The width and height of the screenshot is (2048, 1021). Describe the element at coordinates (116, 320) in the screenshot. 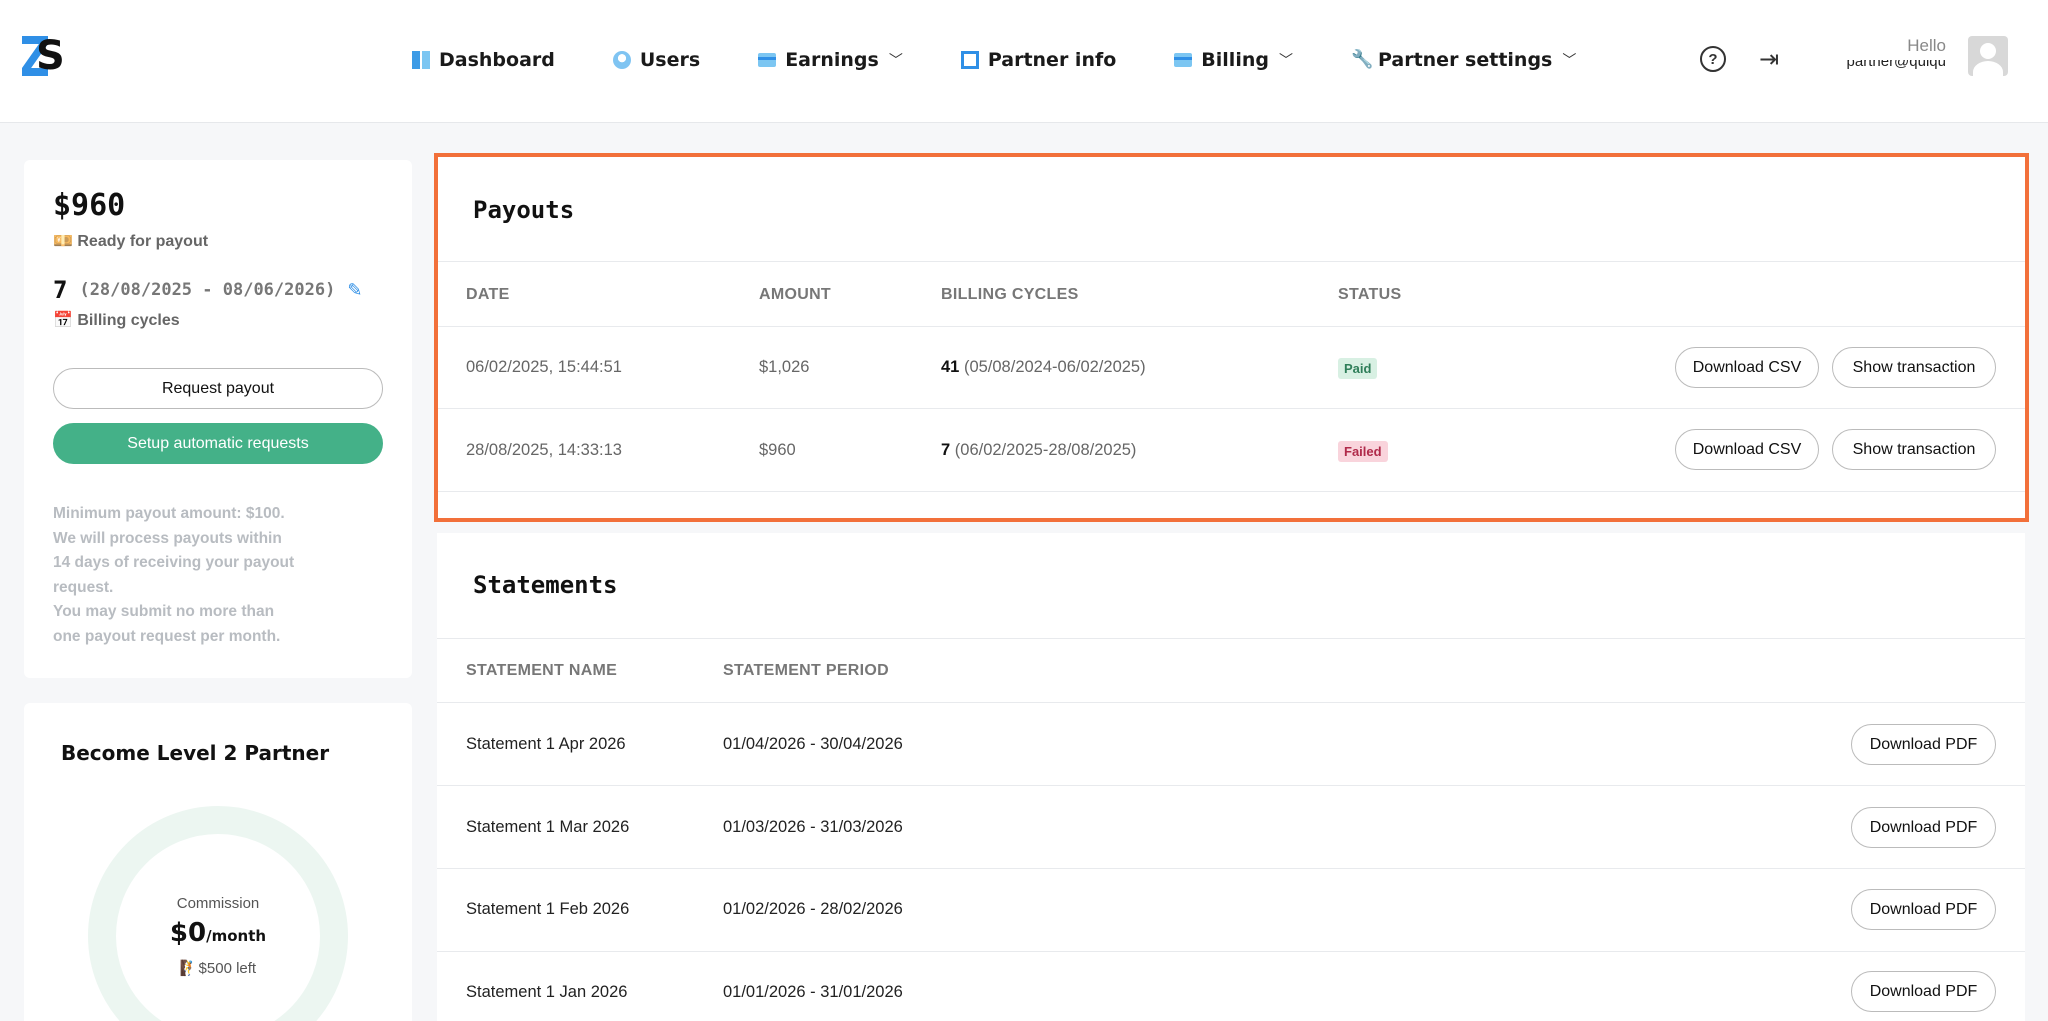

I see `billing-cycles-label: 📅 Billing cycles` at that location.